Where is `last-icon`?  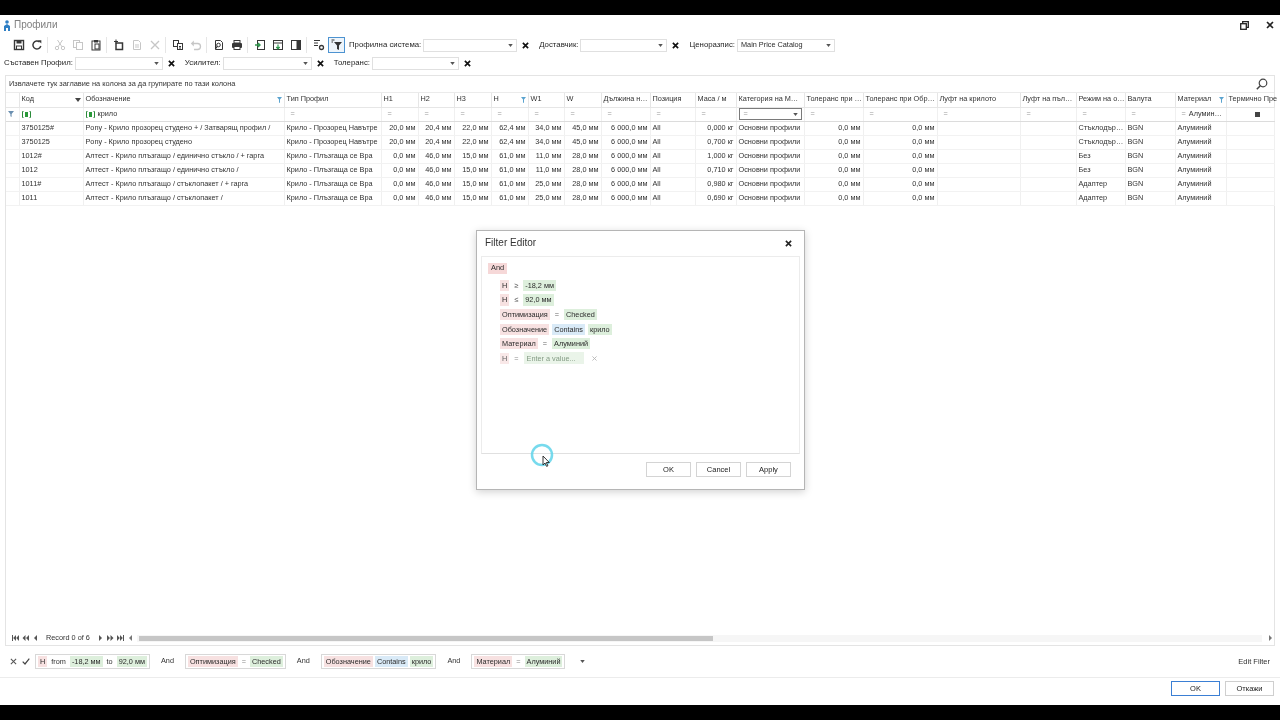 last-icon is located at coordinates (120, 638).